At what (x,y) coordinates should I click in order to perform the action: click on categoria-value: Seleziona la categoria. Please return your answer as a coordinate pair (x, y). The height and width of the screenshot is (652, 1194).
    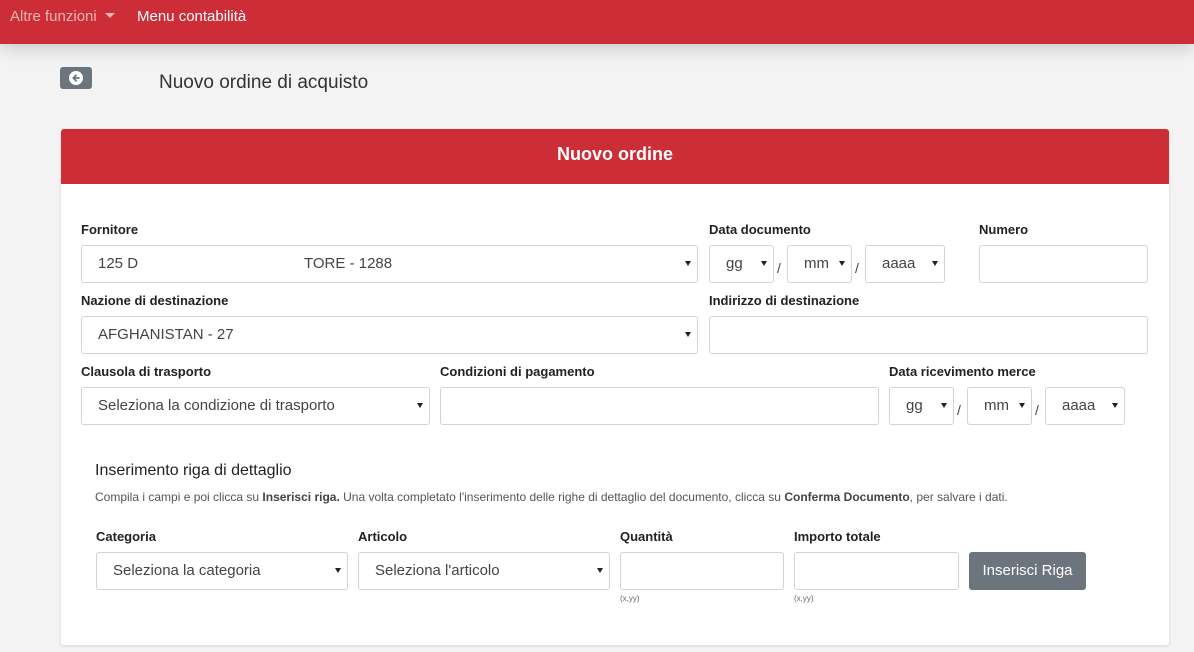
    Looking at the image, I should click on (187, 570).